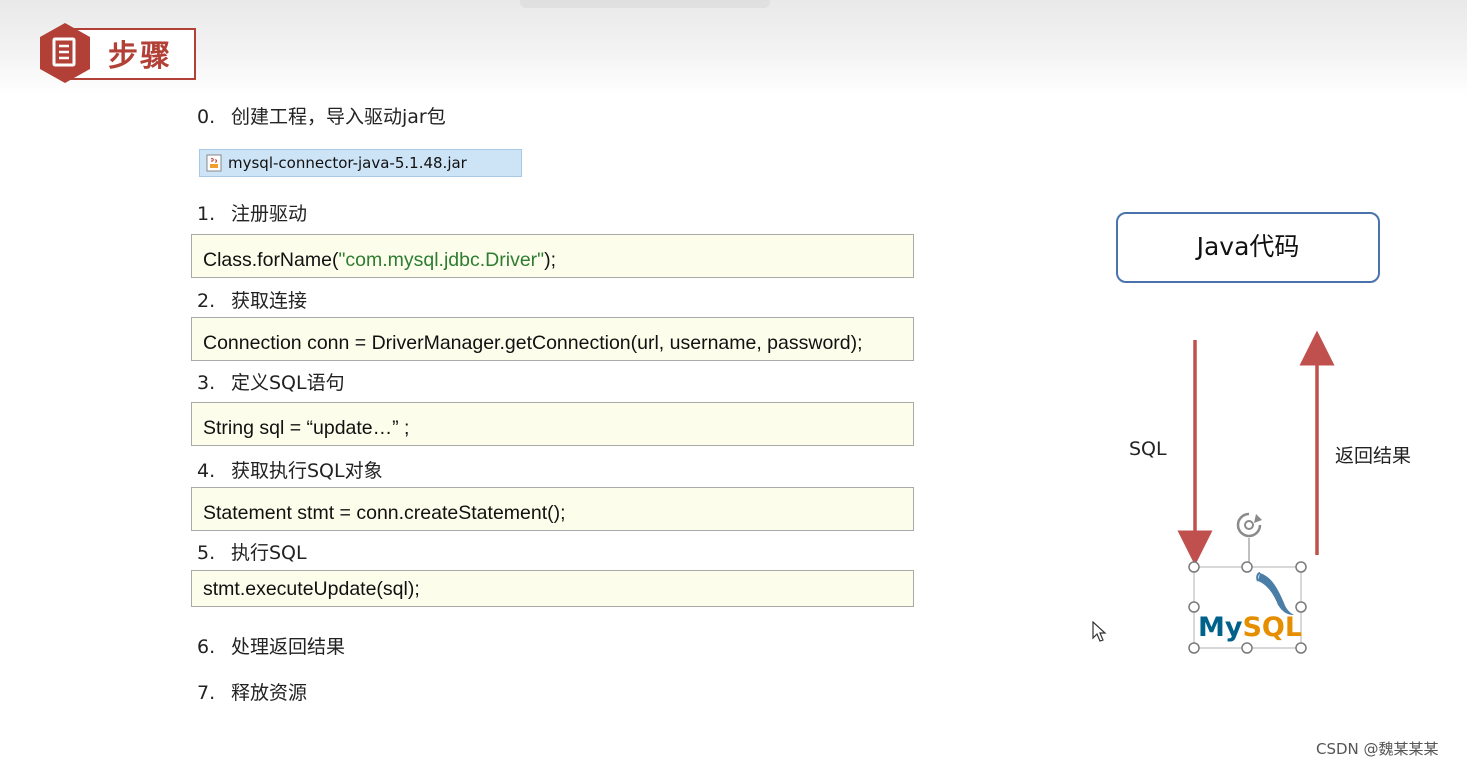  Describe the element at coordinates (271, 260) in the screenshot. I see `code-text: Class.forName(` at that location.